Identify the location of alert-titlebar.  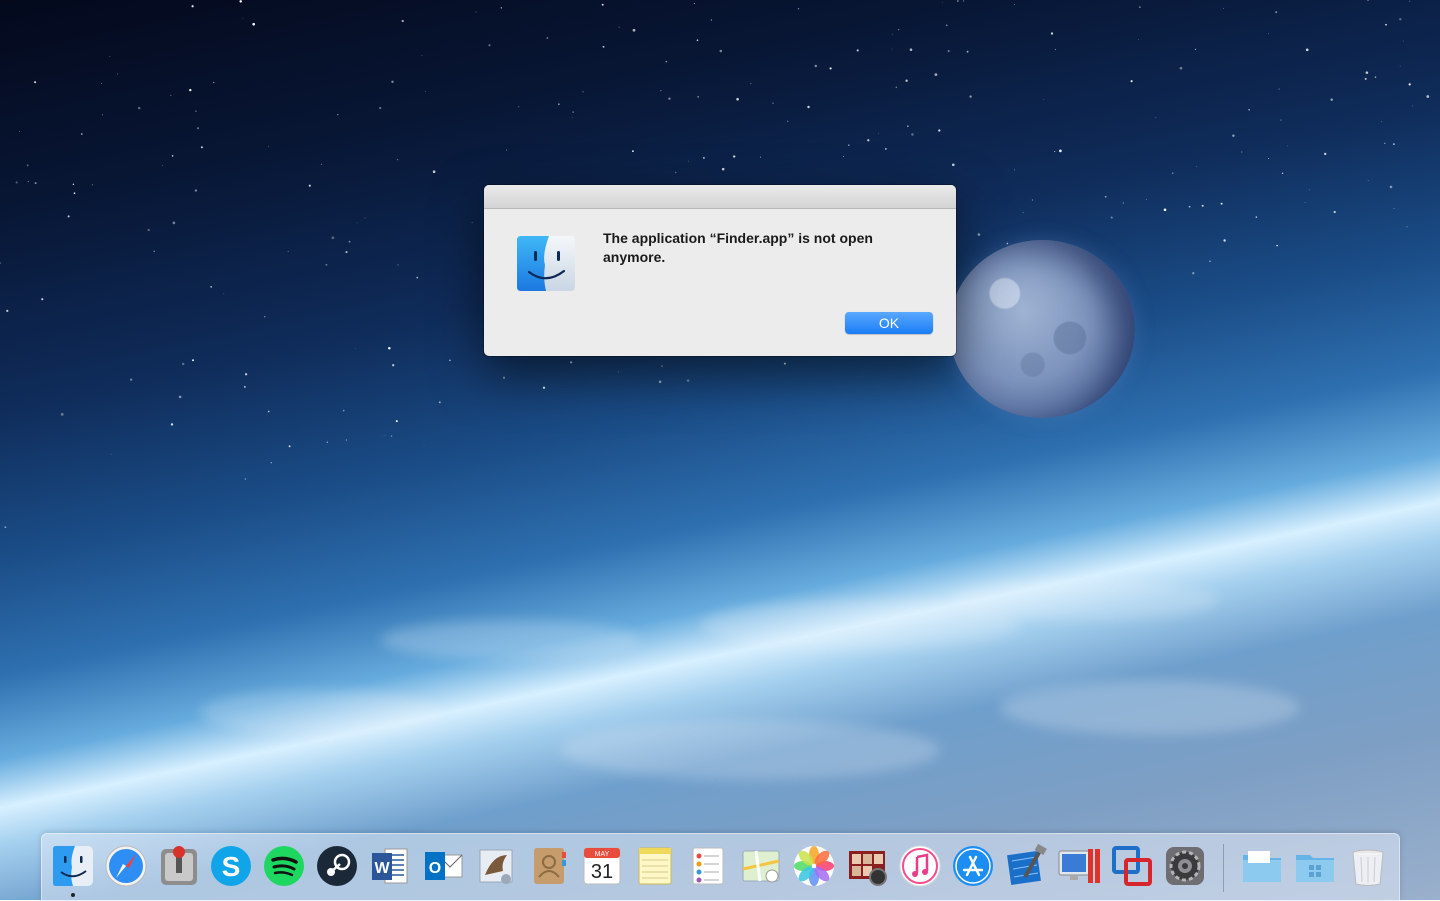
(720, 197).